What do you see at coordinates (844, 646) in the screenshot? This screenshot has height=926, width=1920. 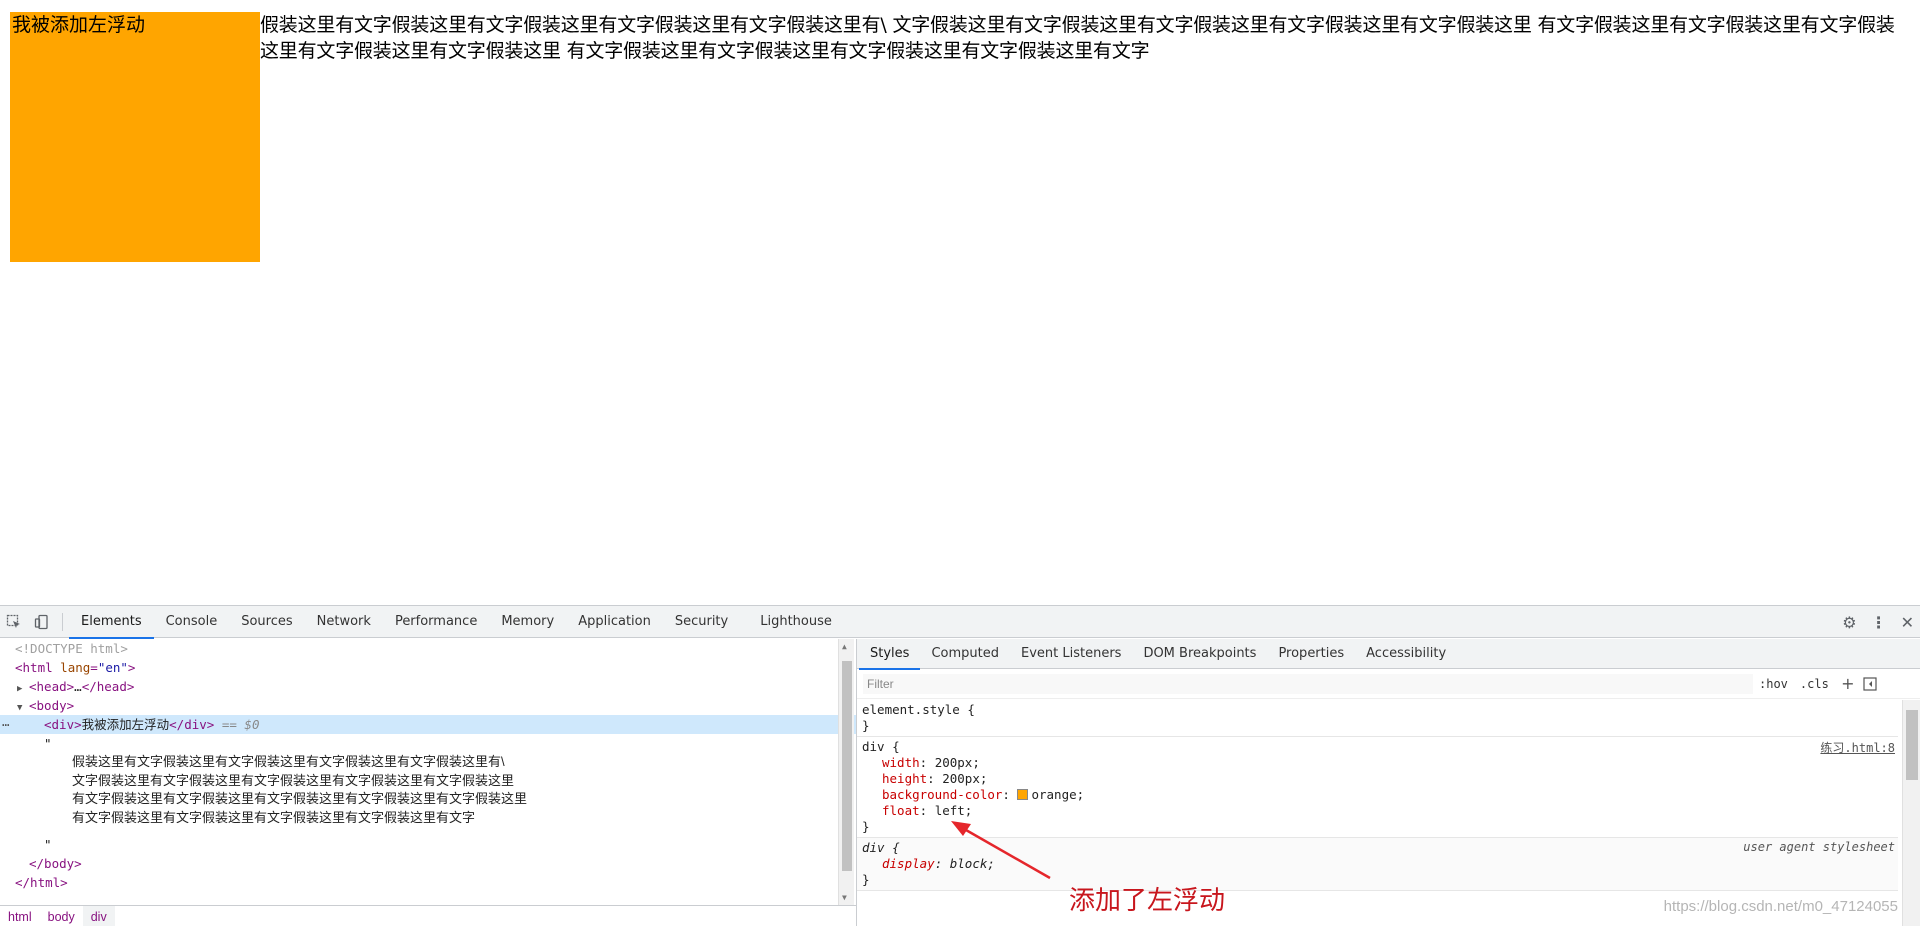 I see `scroll-up-arrow-icon: ▲` at bounding box center [844, 646].